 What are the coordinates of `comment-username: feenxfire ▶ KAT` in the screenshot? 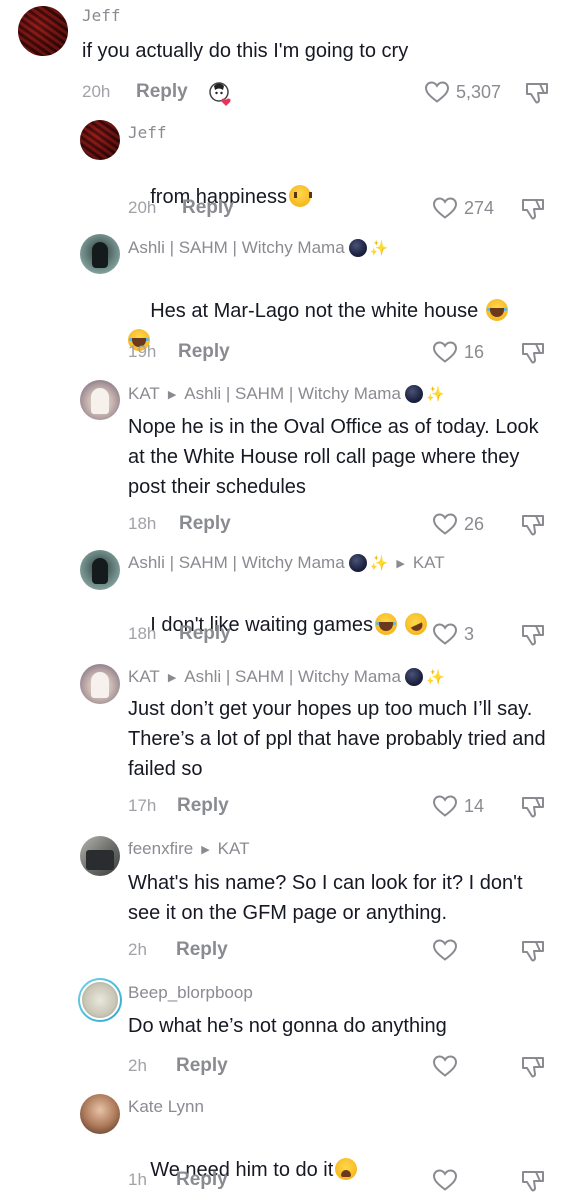 It's located at (188, 849).